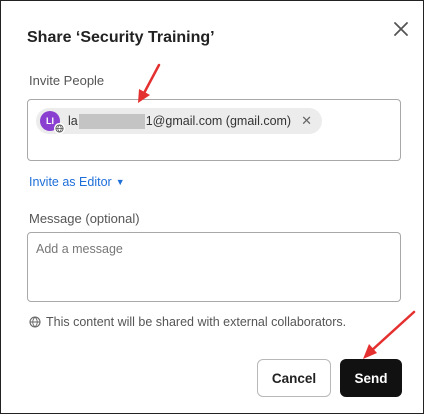 The width and height of the screenshot is (424, 415). Describe the element at coordinates (59, 128) in the screenshot. I see `external-globe-icon` at that location.